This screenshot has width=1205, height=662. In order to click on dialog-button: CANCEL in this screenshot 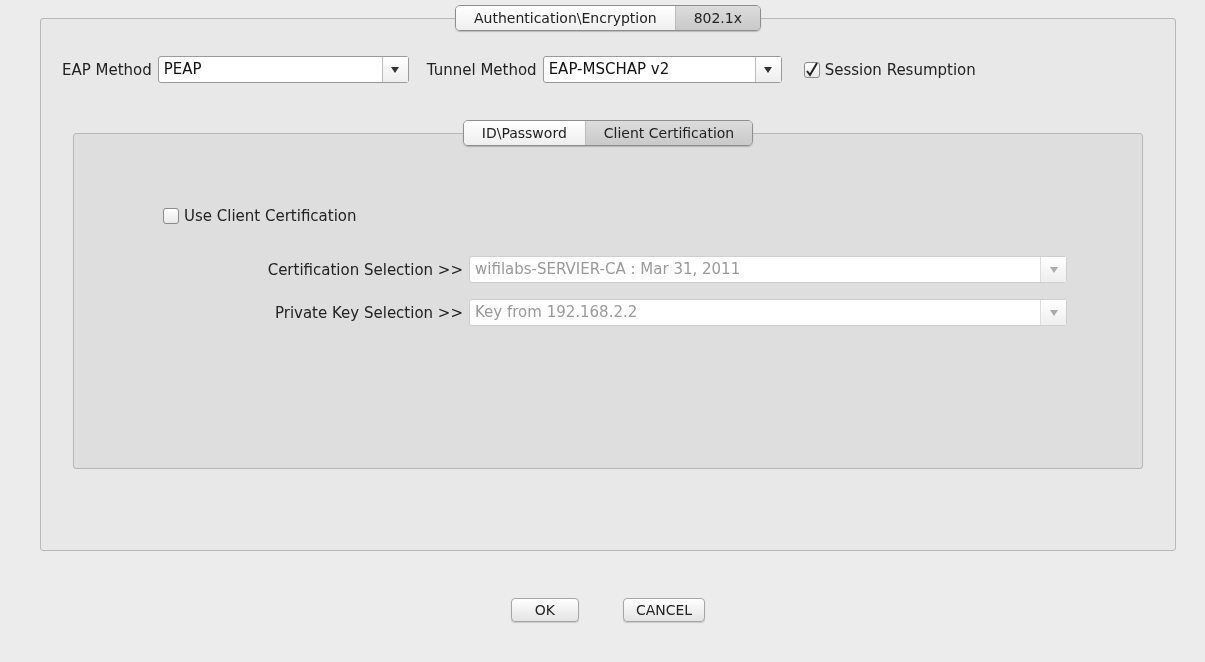, I will do `click(664, 610)`.